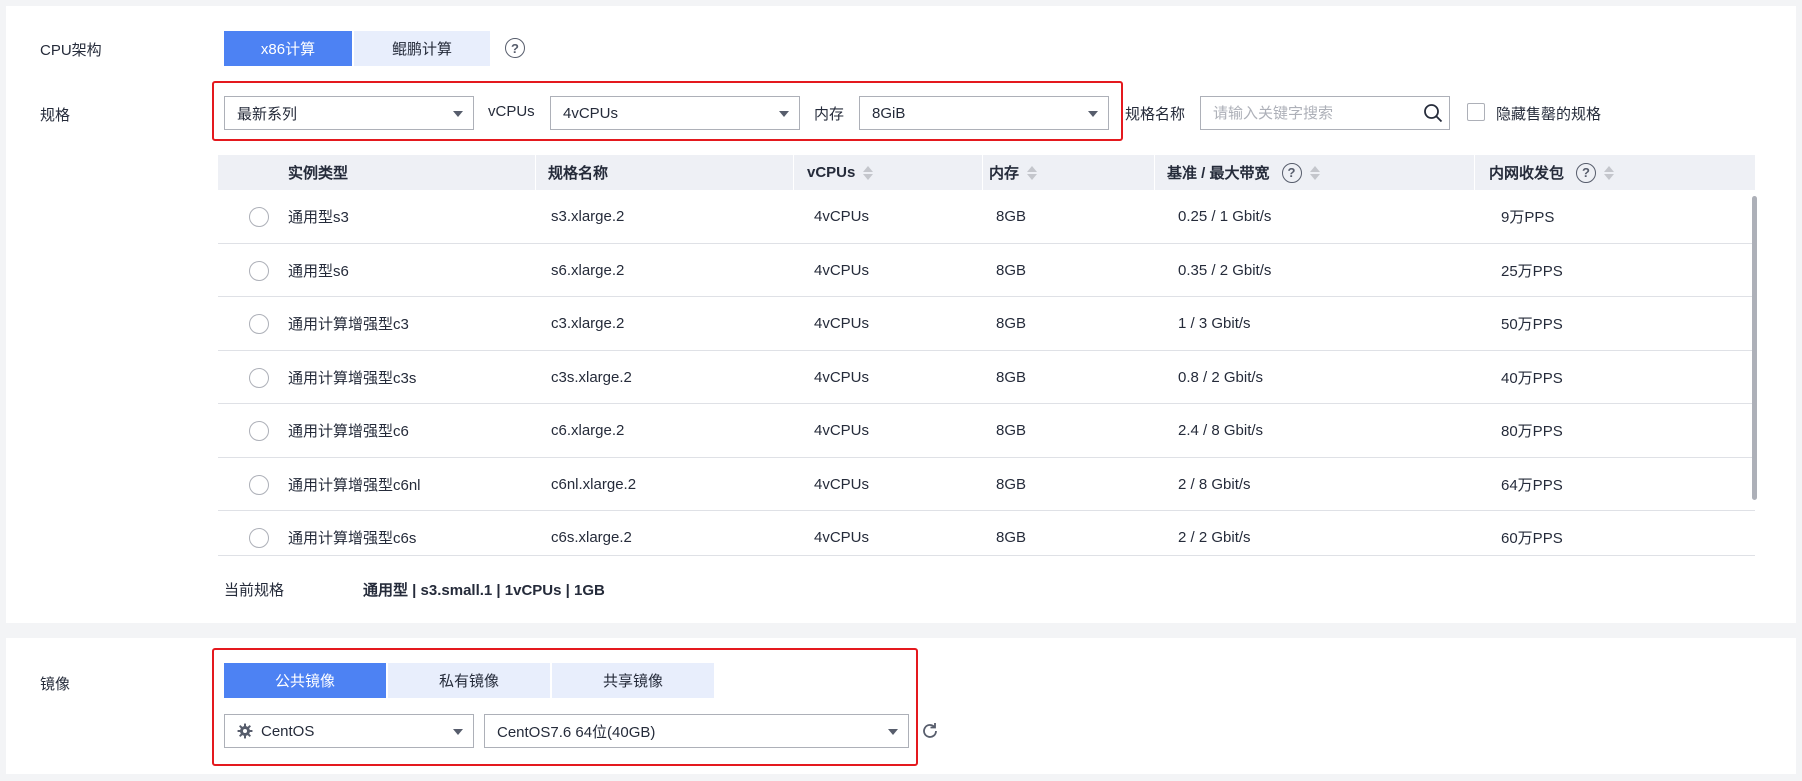 The height and width of the screenshot is (781, 1802). I want to click on image-label: 镜像, so click(55, 684).